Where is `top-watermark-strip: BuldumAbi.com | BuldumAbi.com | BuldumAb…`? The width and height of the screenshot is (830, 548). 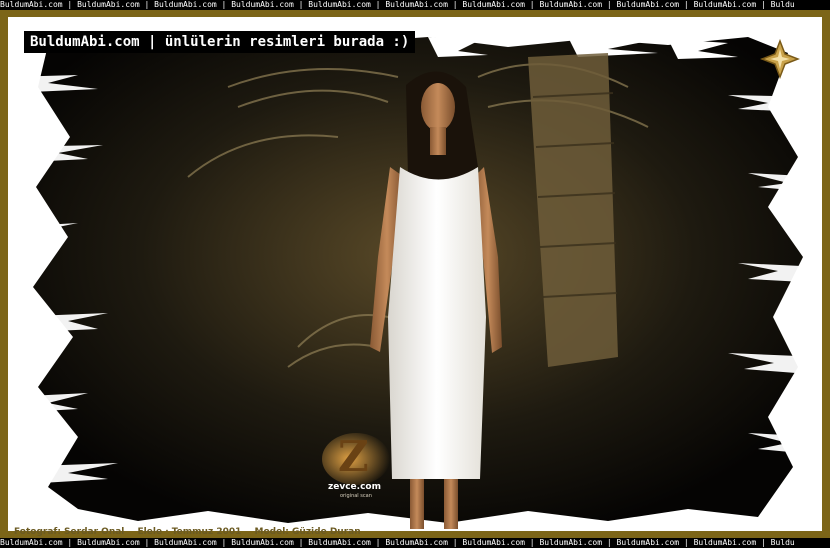
top-watermark-strip: BuldumAbi.com | BuldumAbi.com | BuldumAb… is located at coordinates (415, 5).